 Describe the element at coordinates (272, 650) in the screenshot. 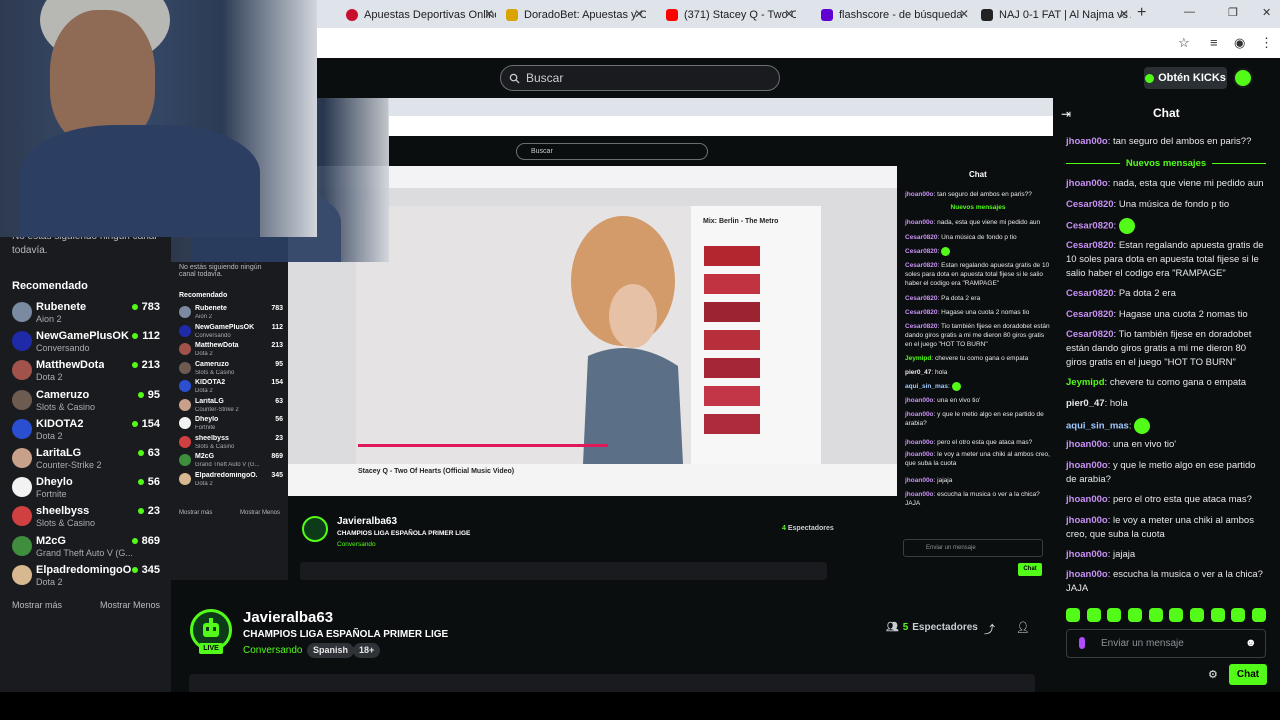

I see `stream-category: Conversando` at that location.